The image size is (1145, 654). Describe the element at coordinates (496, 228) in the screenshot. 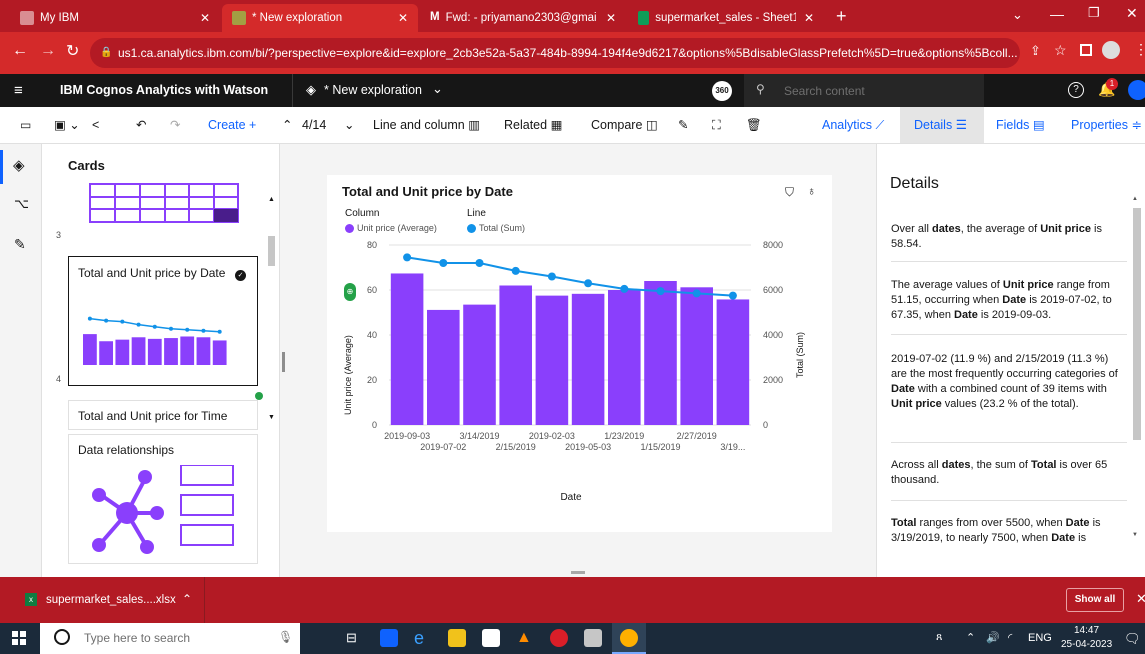

I see `legend-item-total: Total (Sum)` at that location.